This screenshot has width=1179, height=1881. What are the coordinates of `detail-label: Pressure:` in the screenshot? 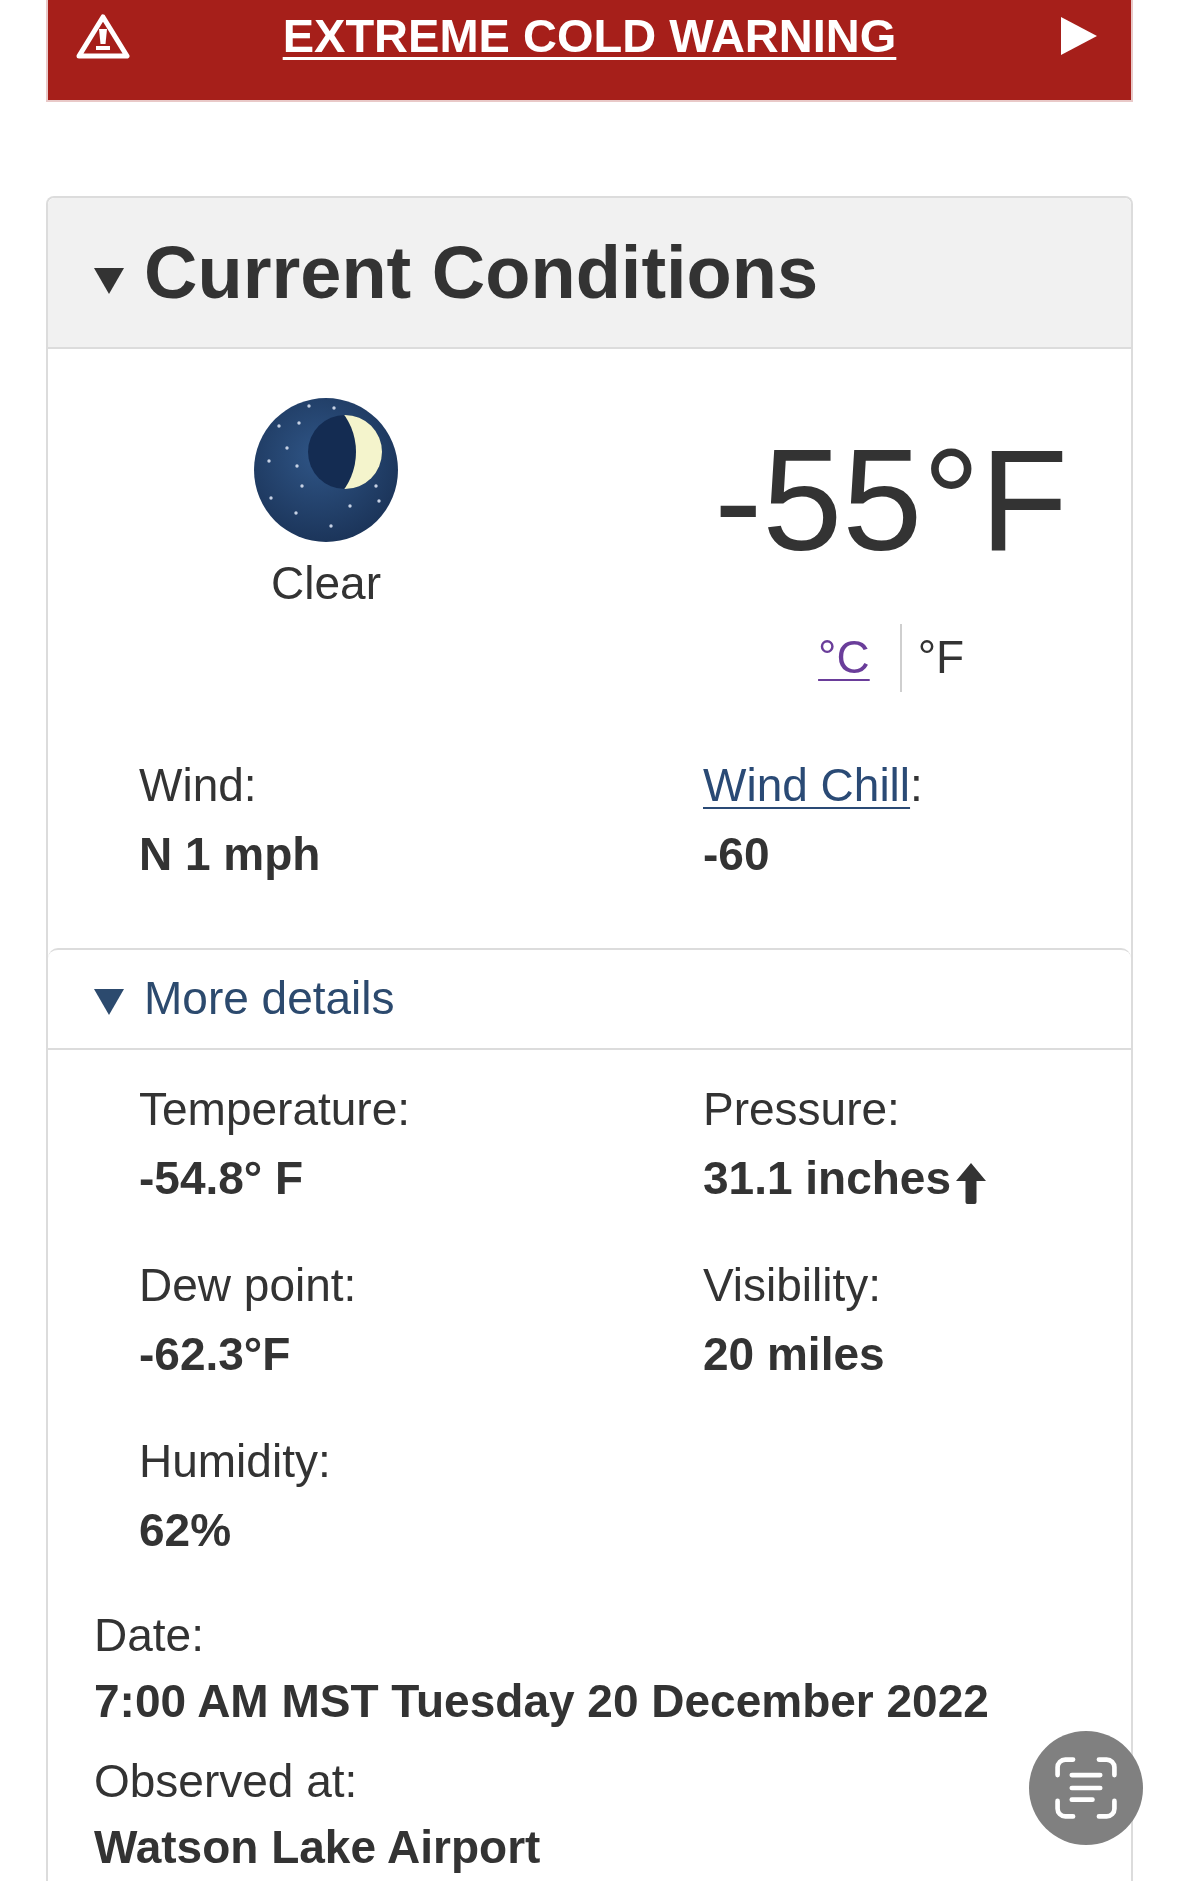 It's located at (801, 1109).